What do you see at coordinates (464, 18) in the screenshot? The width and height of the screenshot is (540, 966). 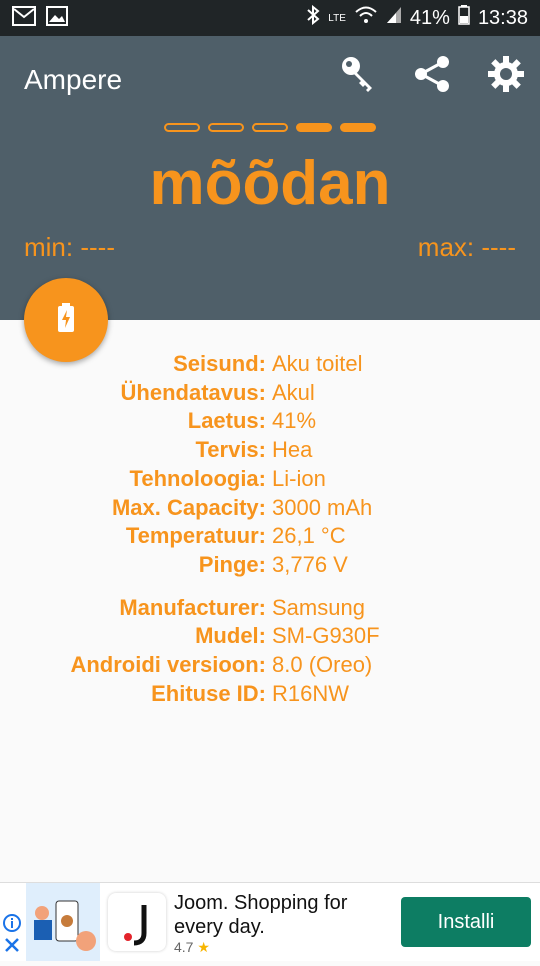 I see `battery-icon` at bounding box center [464, 18].